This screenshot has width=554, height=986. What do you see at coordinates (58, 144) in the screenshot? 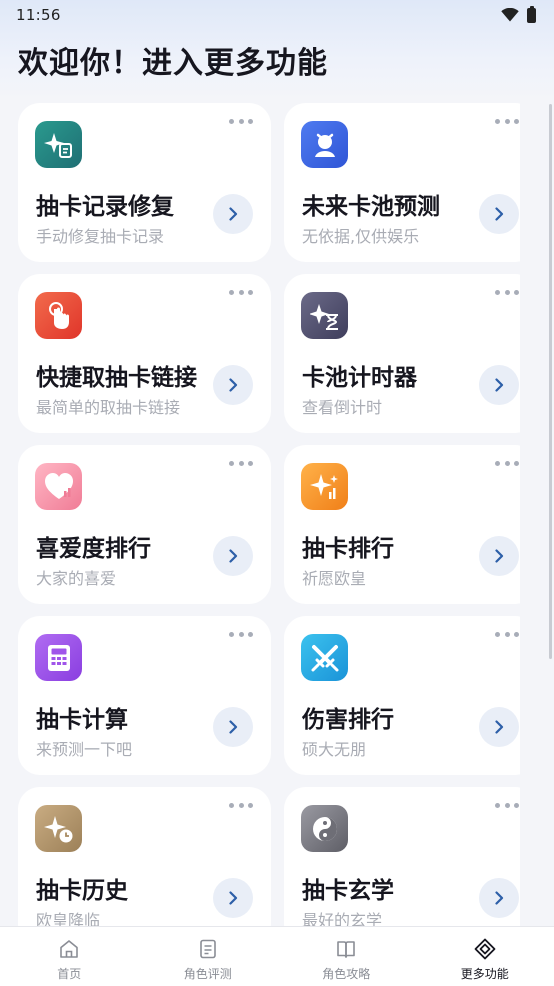
I see `gacha-repair-icon` at bounding box center [58, 144].